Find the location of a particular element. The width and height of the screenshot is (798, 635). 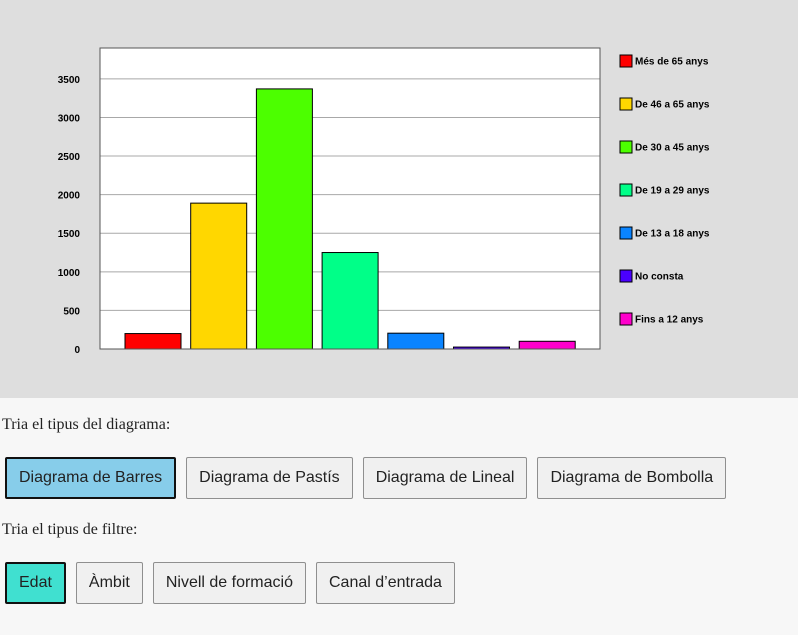

y-tick-label: 0 is located at coordinates (77, 350).